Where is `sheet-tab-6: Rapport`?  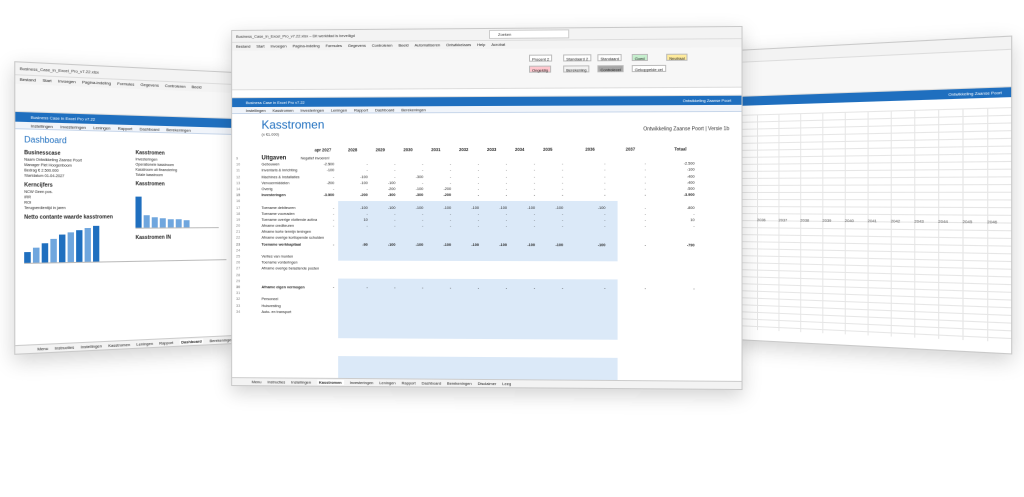 sheet-tab-6: Rapport is located at coordinates (409, 382).